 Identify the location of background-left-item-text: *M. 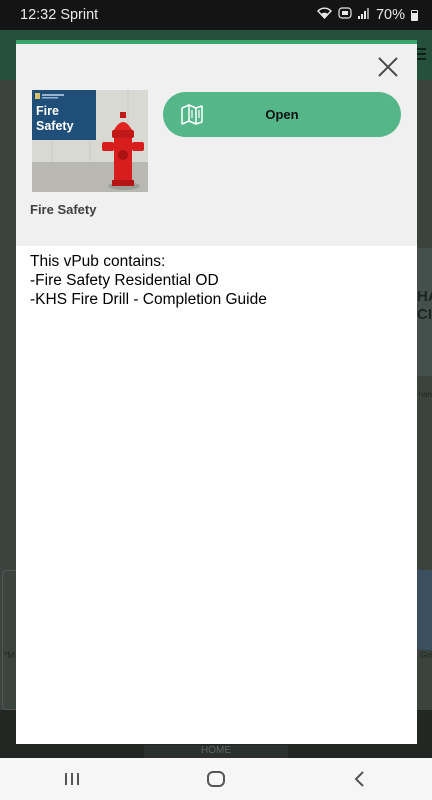
(9, 655).